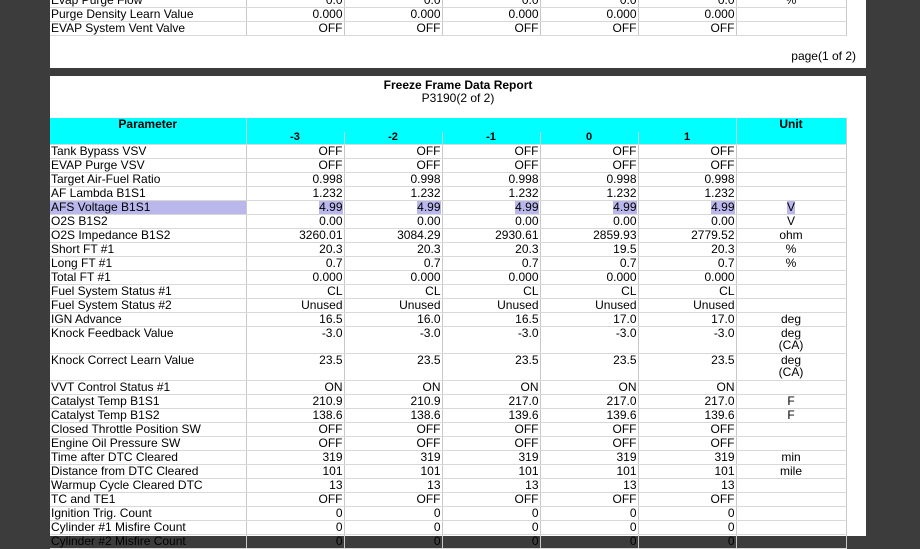 The image size is (920, 549). Describe the element at coordinates (393, 291) in the screenshot. I see `value-cell: CL` at that location.